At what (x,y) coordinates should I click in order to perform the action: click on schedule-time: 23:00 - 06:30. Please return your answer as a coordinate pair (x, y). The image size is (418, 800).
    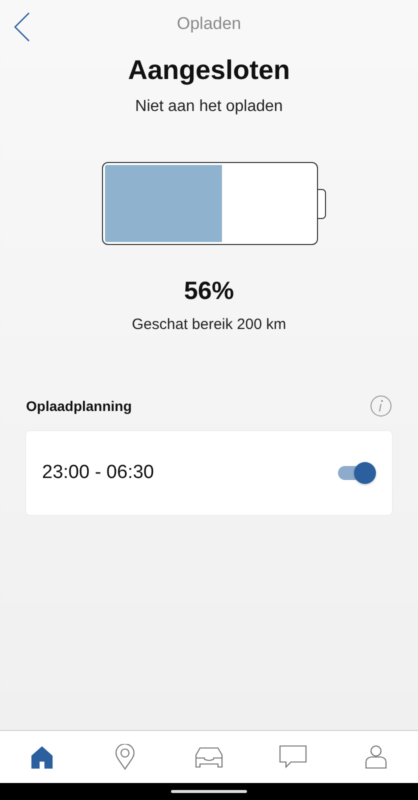
    Looking at the image, I should click on (98, 473).